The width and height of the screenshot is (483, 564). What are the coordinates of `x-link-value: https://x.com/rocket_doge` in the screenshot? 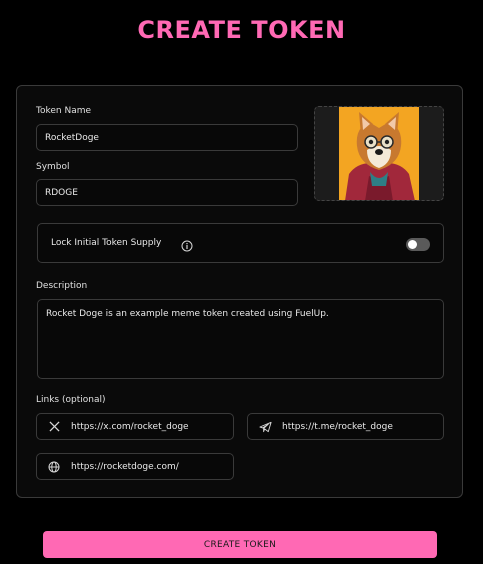 It's located at (130, 426).